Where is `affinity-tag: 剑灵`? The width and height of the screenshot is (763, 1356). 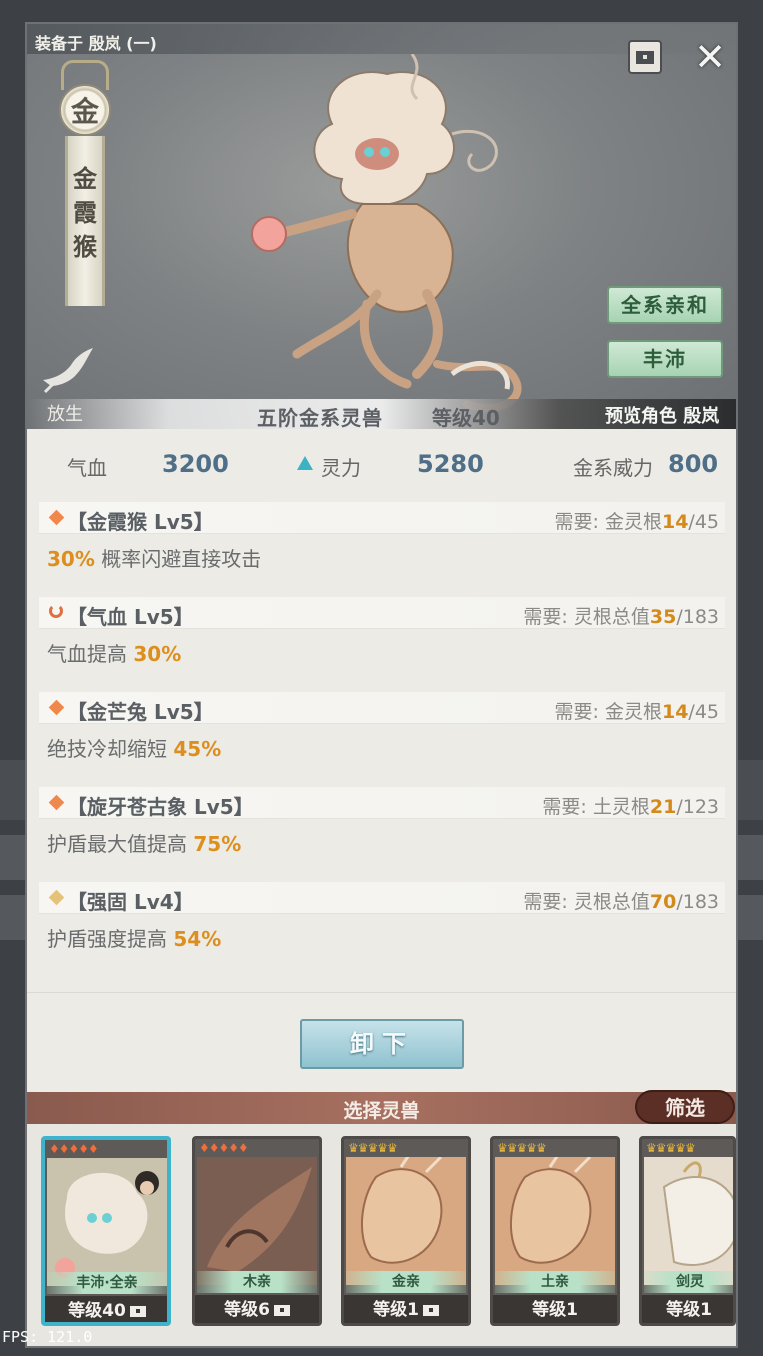 affinity-tag: 剑灵 is located at coordinates (688, 1282).